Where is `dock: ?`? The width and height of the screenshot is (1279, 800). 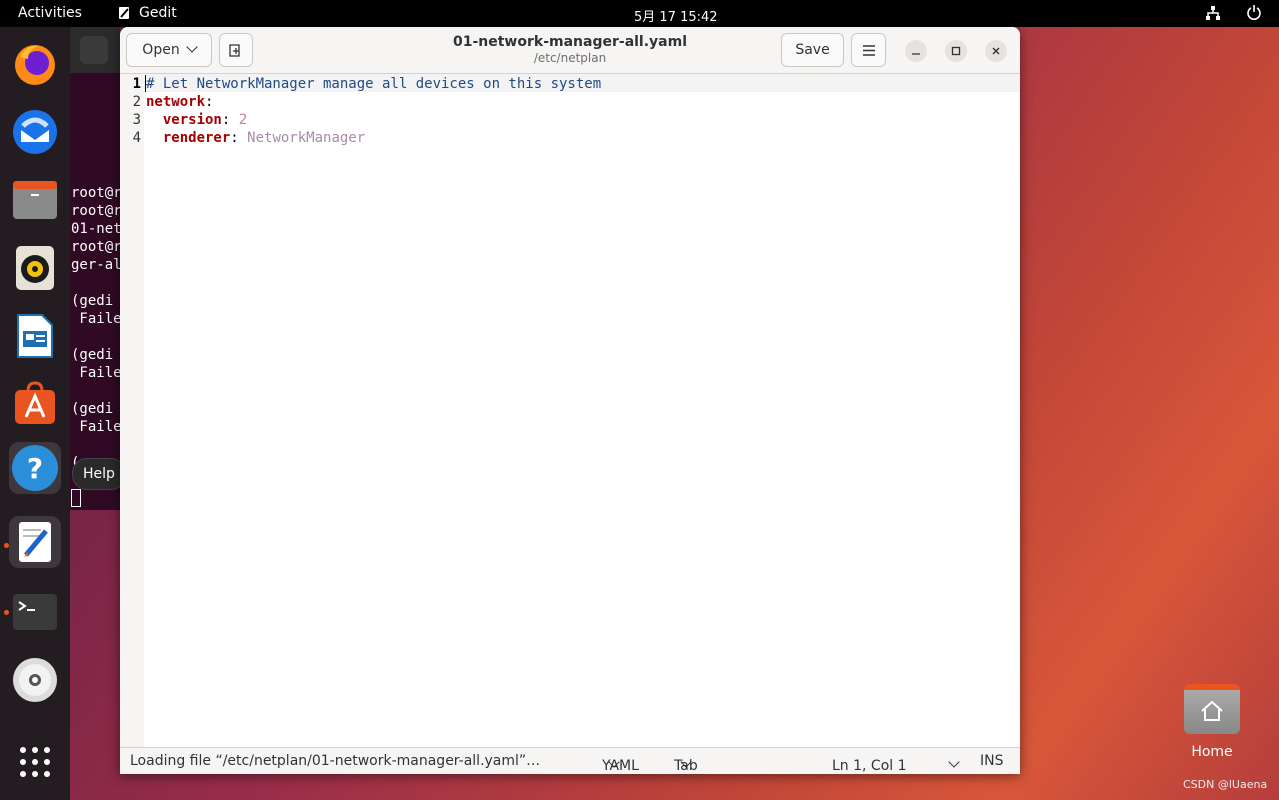 dock: ? is located at coordinates (35, 413).